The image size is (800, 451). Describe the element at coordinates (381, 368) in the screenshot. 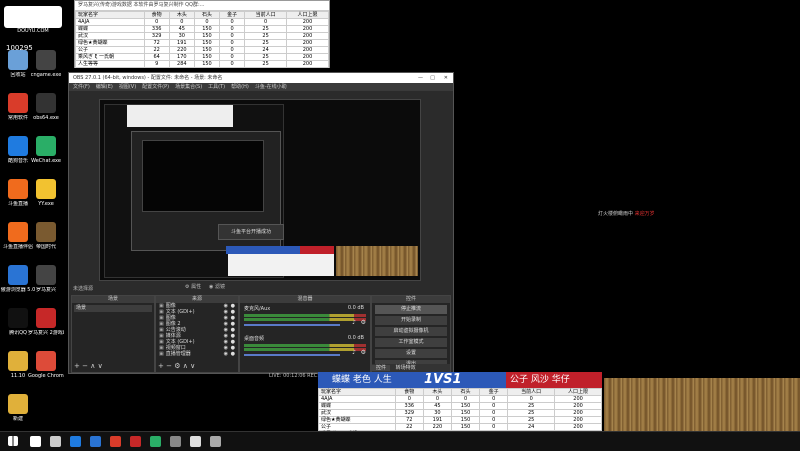

I see `tab-controls: 控件` at that location.